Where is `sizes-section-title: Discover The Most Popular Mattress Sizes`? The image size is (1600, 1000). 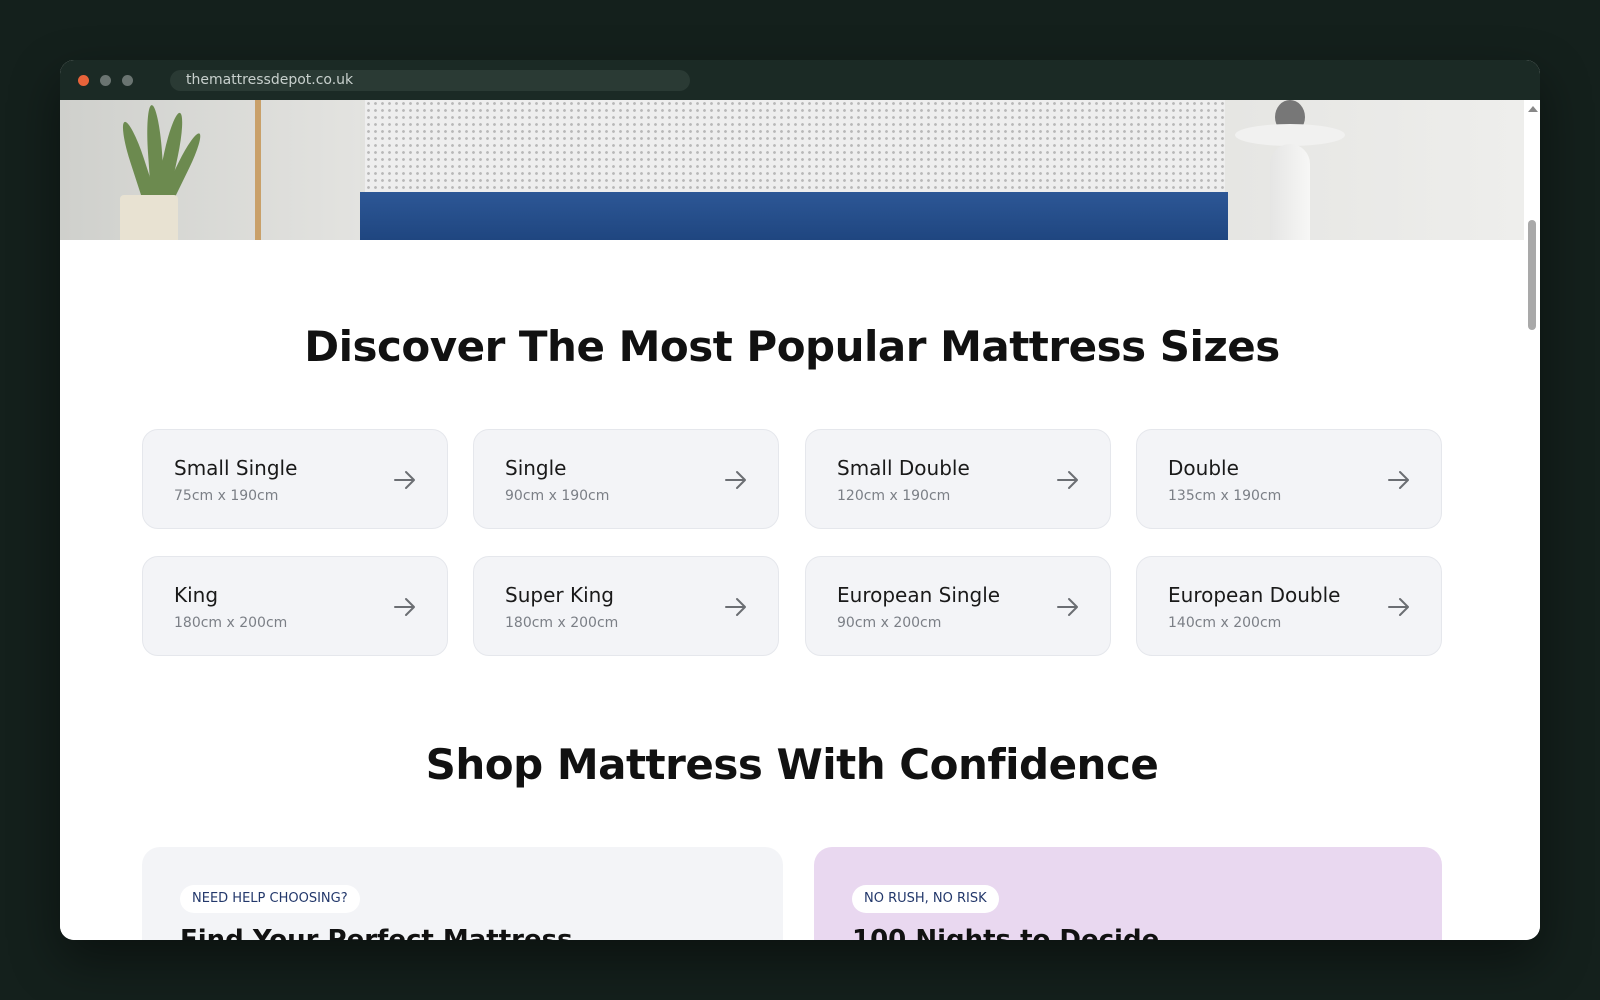 sizes-section-title: Discover The Most Popular Mattress Sizes is located at coordinates (792, 346).